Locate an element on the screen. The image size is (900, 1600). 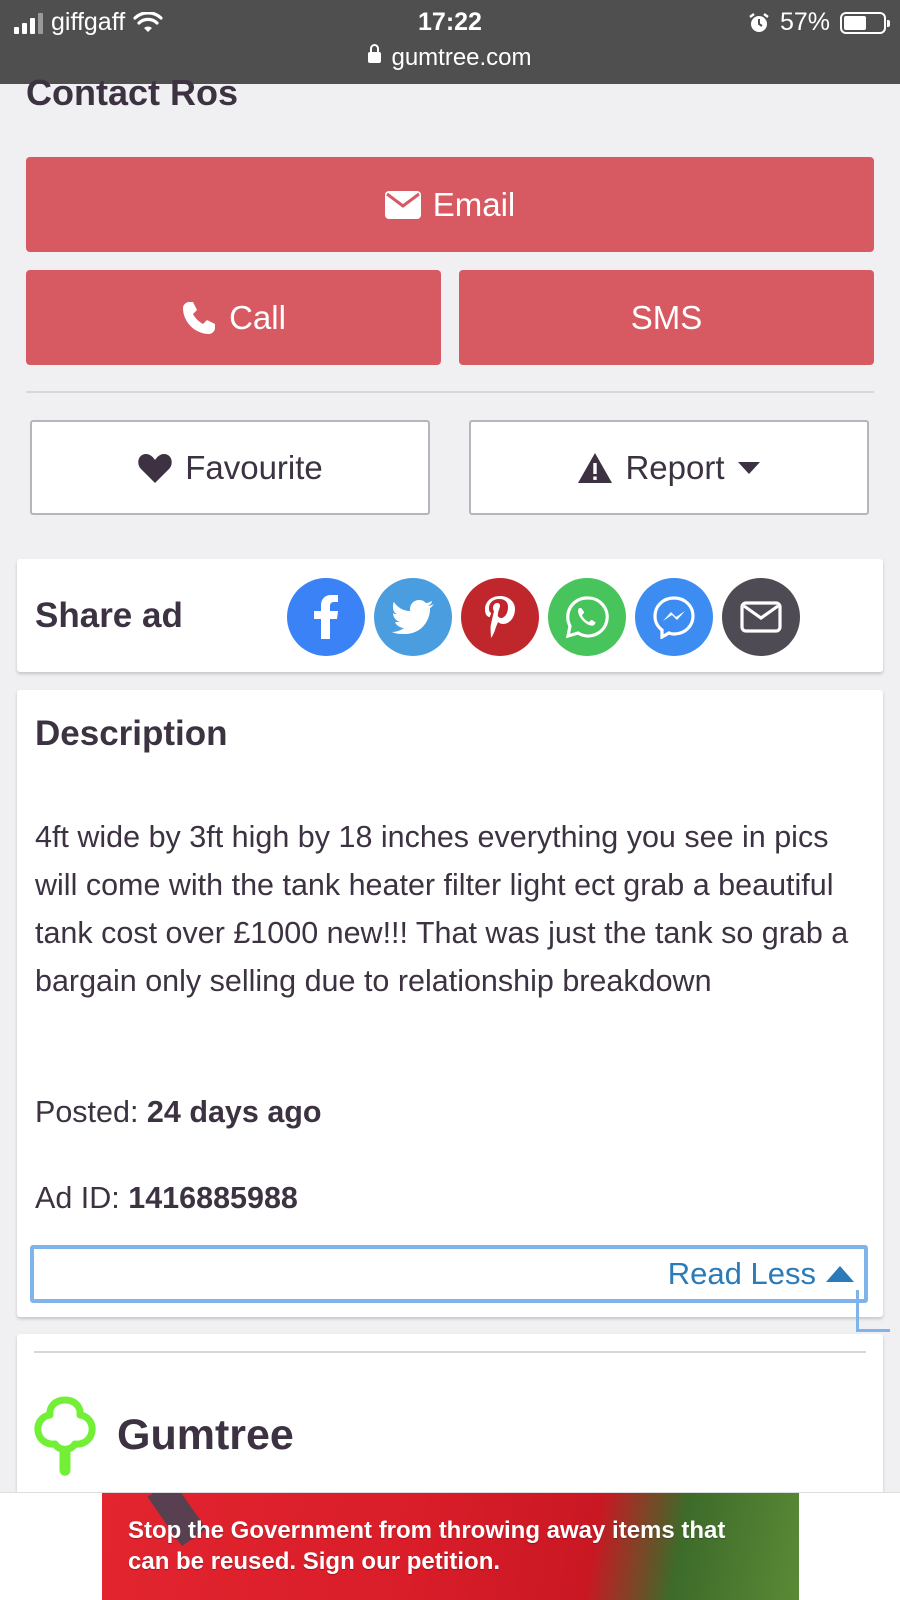
address-bar: gumtree.com is located at coordinates (450, 58).